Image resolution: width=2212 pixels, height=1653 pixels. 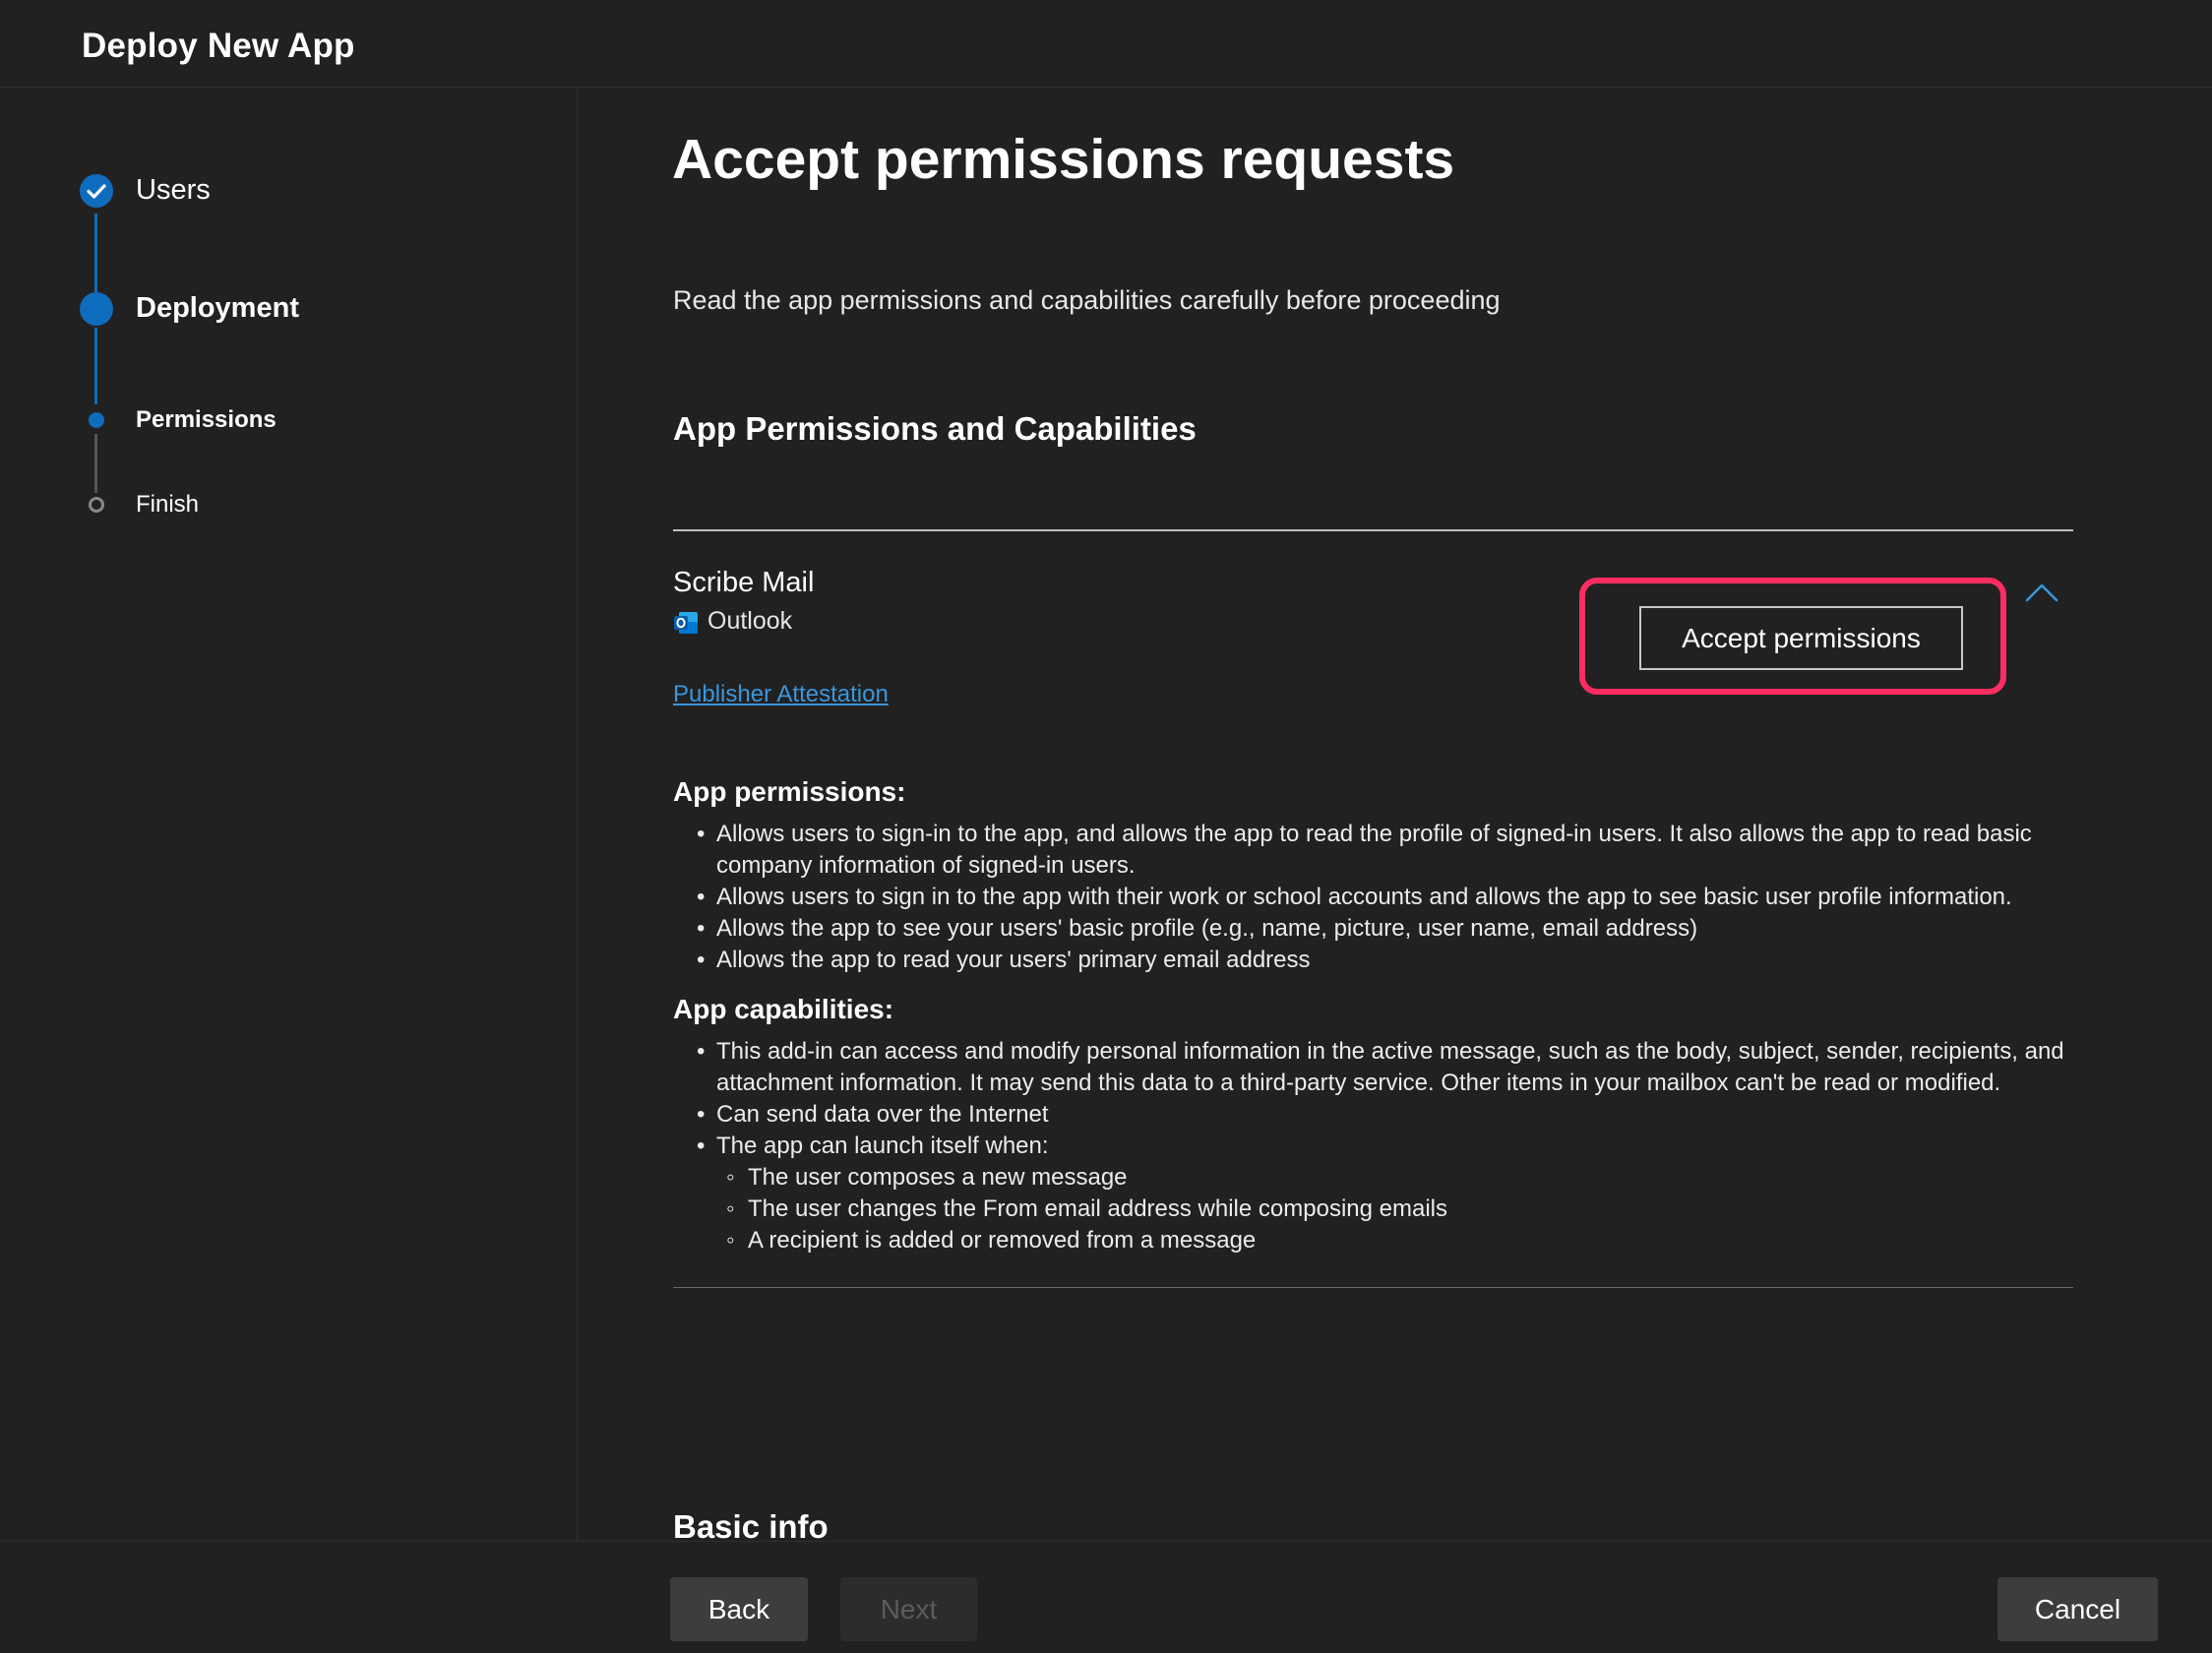 What do you see at coordinates (1403, 1178) in the screenshot?
I see `list-item: The user composes a new message` at bounding box center [1403, 1178].